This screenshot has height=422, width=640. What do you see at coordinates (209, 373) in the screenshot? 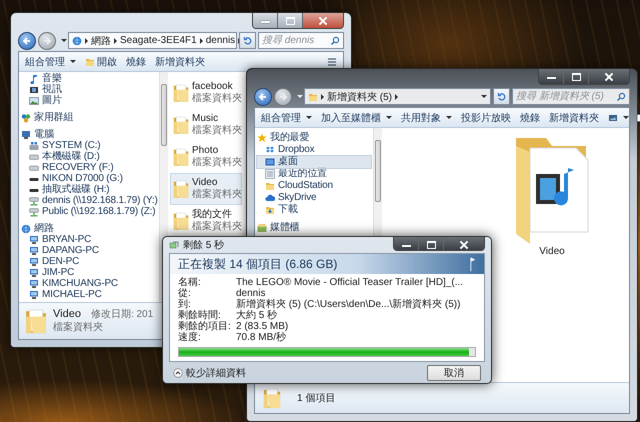
I see `less-details-button: 較少詳細資料` at bounding box center [209, 373].